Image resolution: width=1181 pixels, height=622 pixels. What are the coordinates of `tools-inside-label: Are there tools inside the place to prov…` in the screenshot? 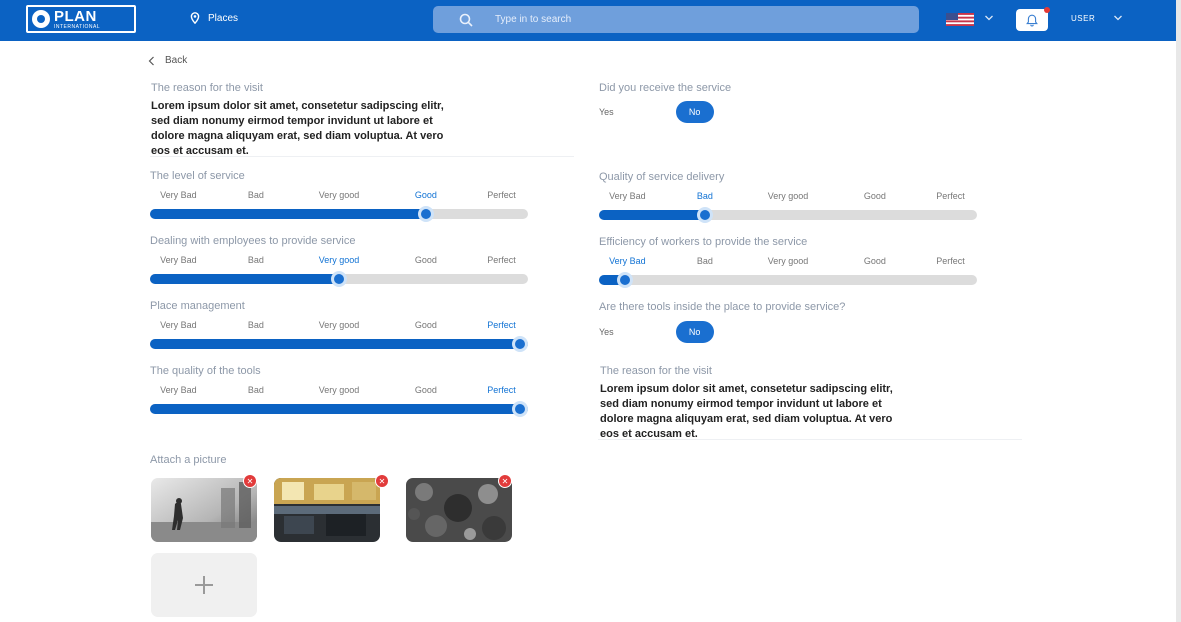 It's located at (722, 307).